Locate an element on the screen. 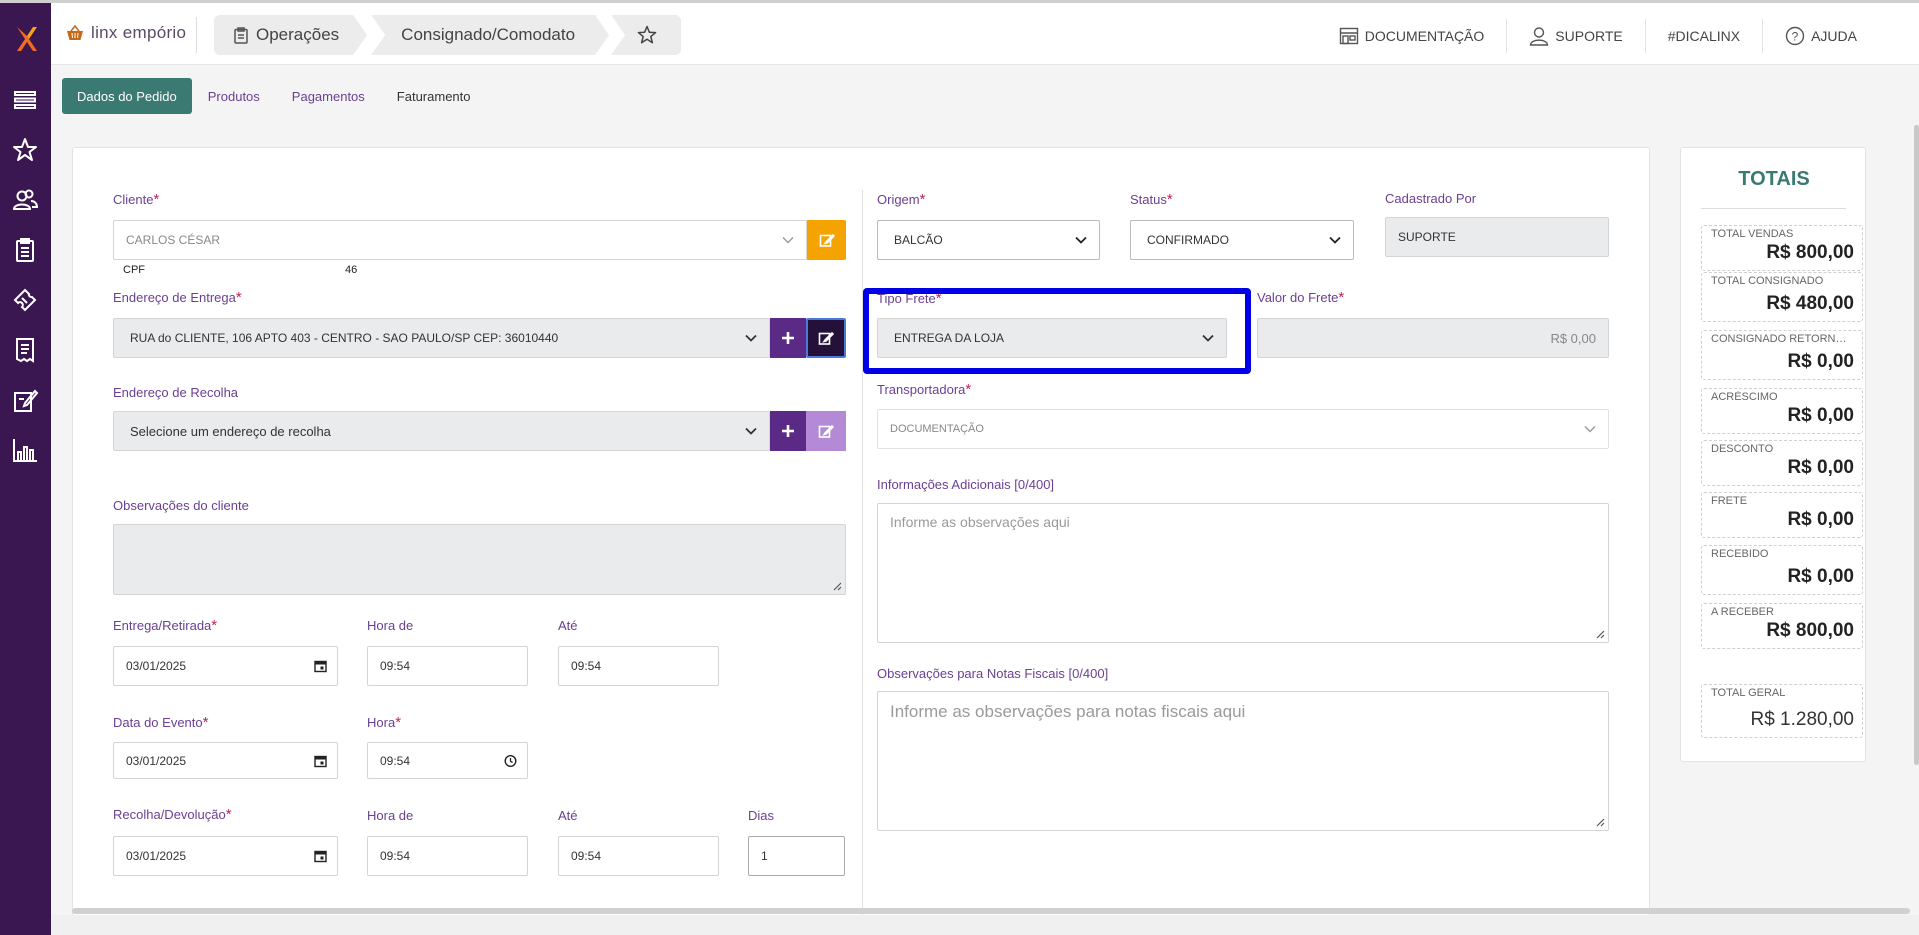 The height and width of the screenshot is (935, 1919). user-icon is located at coordinates (1539, 36).